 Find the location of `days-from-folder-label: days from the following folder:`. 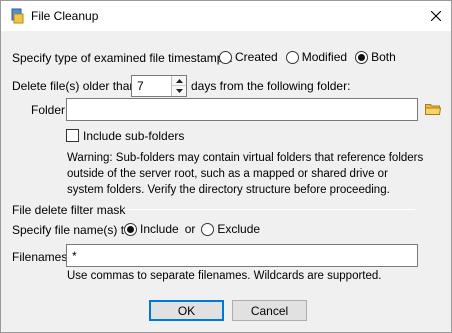

days-from-folder-label: days from the following folder: is located at coordinates (271, 86).